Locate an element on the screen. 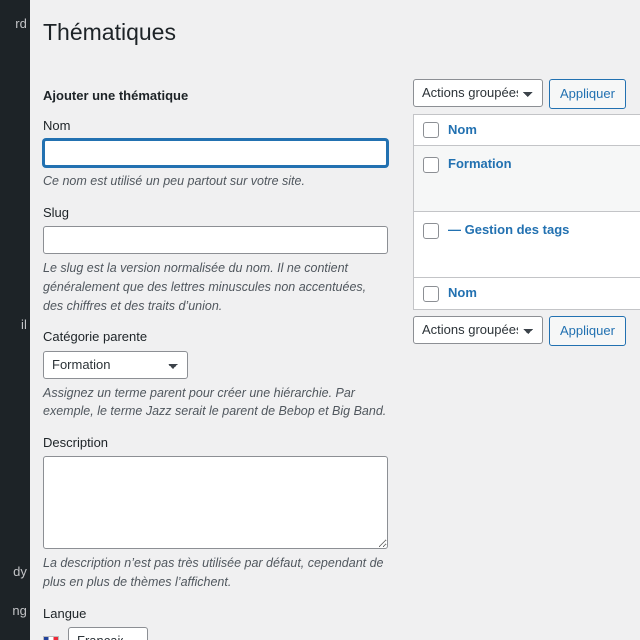 Image resolution: width=640 pixels, height=640 pixels. table-header-row: Nom is located at coordinates (527, 130).